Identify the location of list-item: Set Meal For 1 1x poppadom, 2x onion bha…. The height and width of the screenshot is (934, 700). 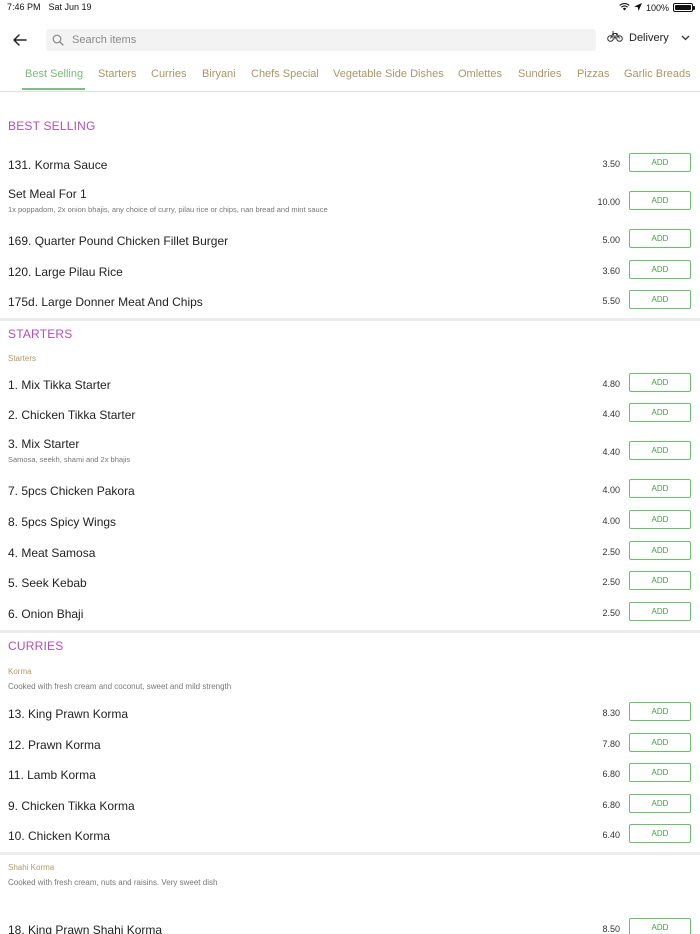
(350, 201).